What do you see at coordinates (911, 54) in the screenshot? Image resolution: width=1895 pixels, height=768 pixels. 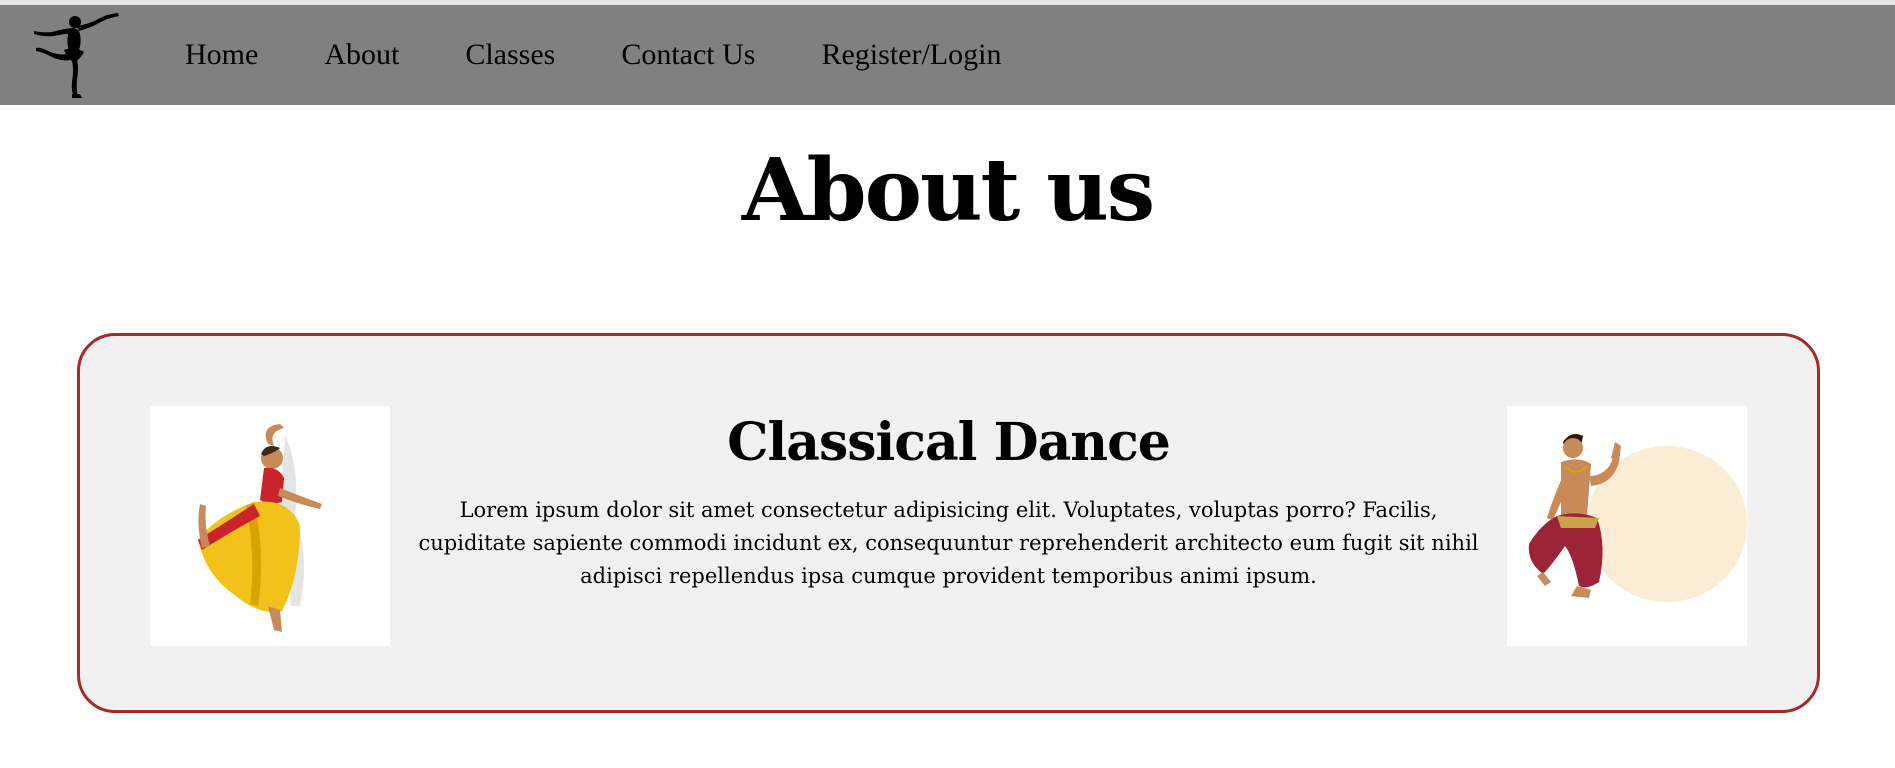 I see `nav-link-register-login: Register/Login` at bounding box center [911, 54].